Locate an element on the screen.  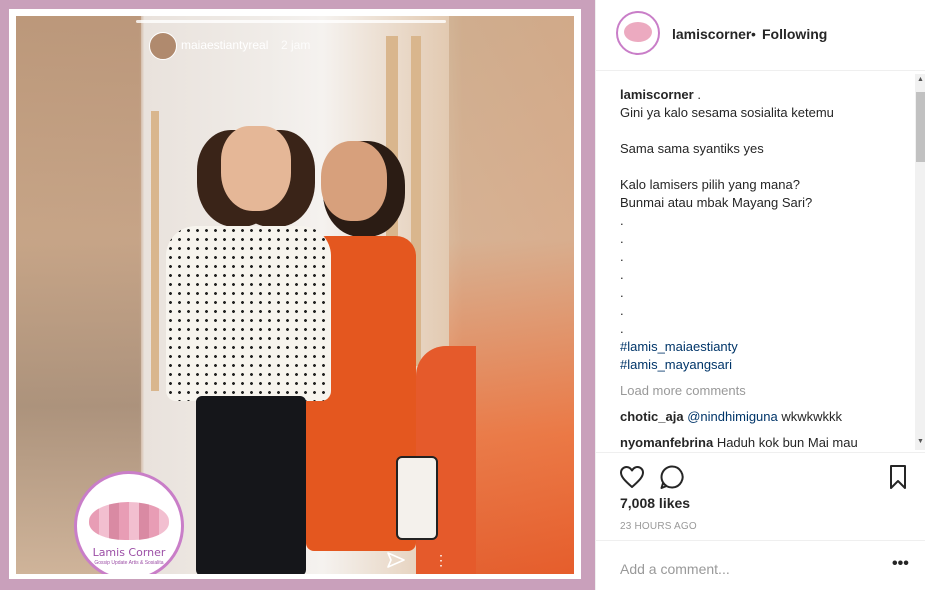
following-button: Following is located at coordinates (794, 34).